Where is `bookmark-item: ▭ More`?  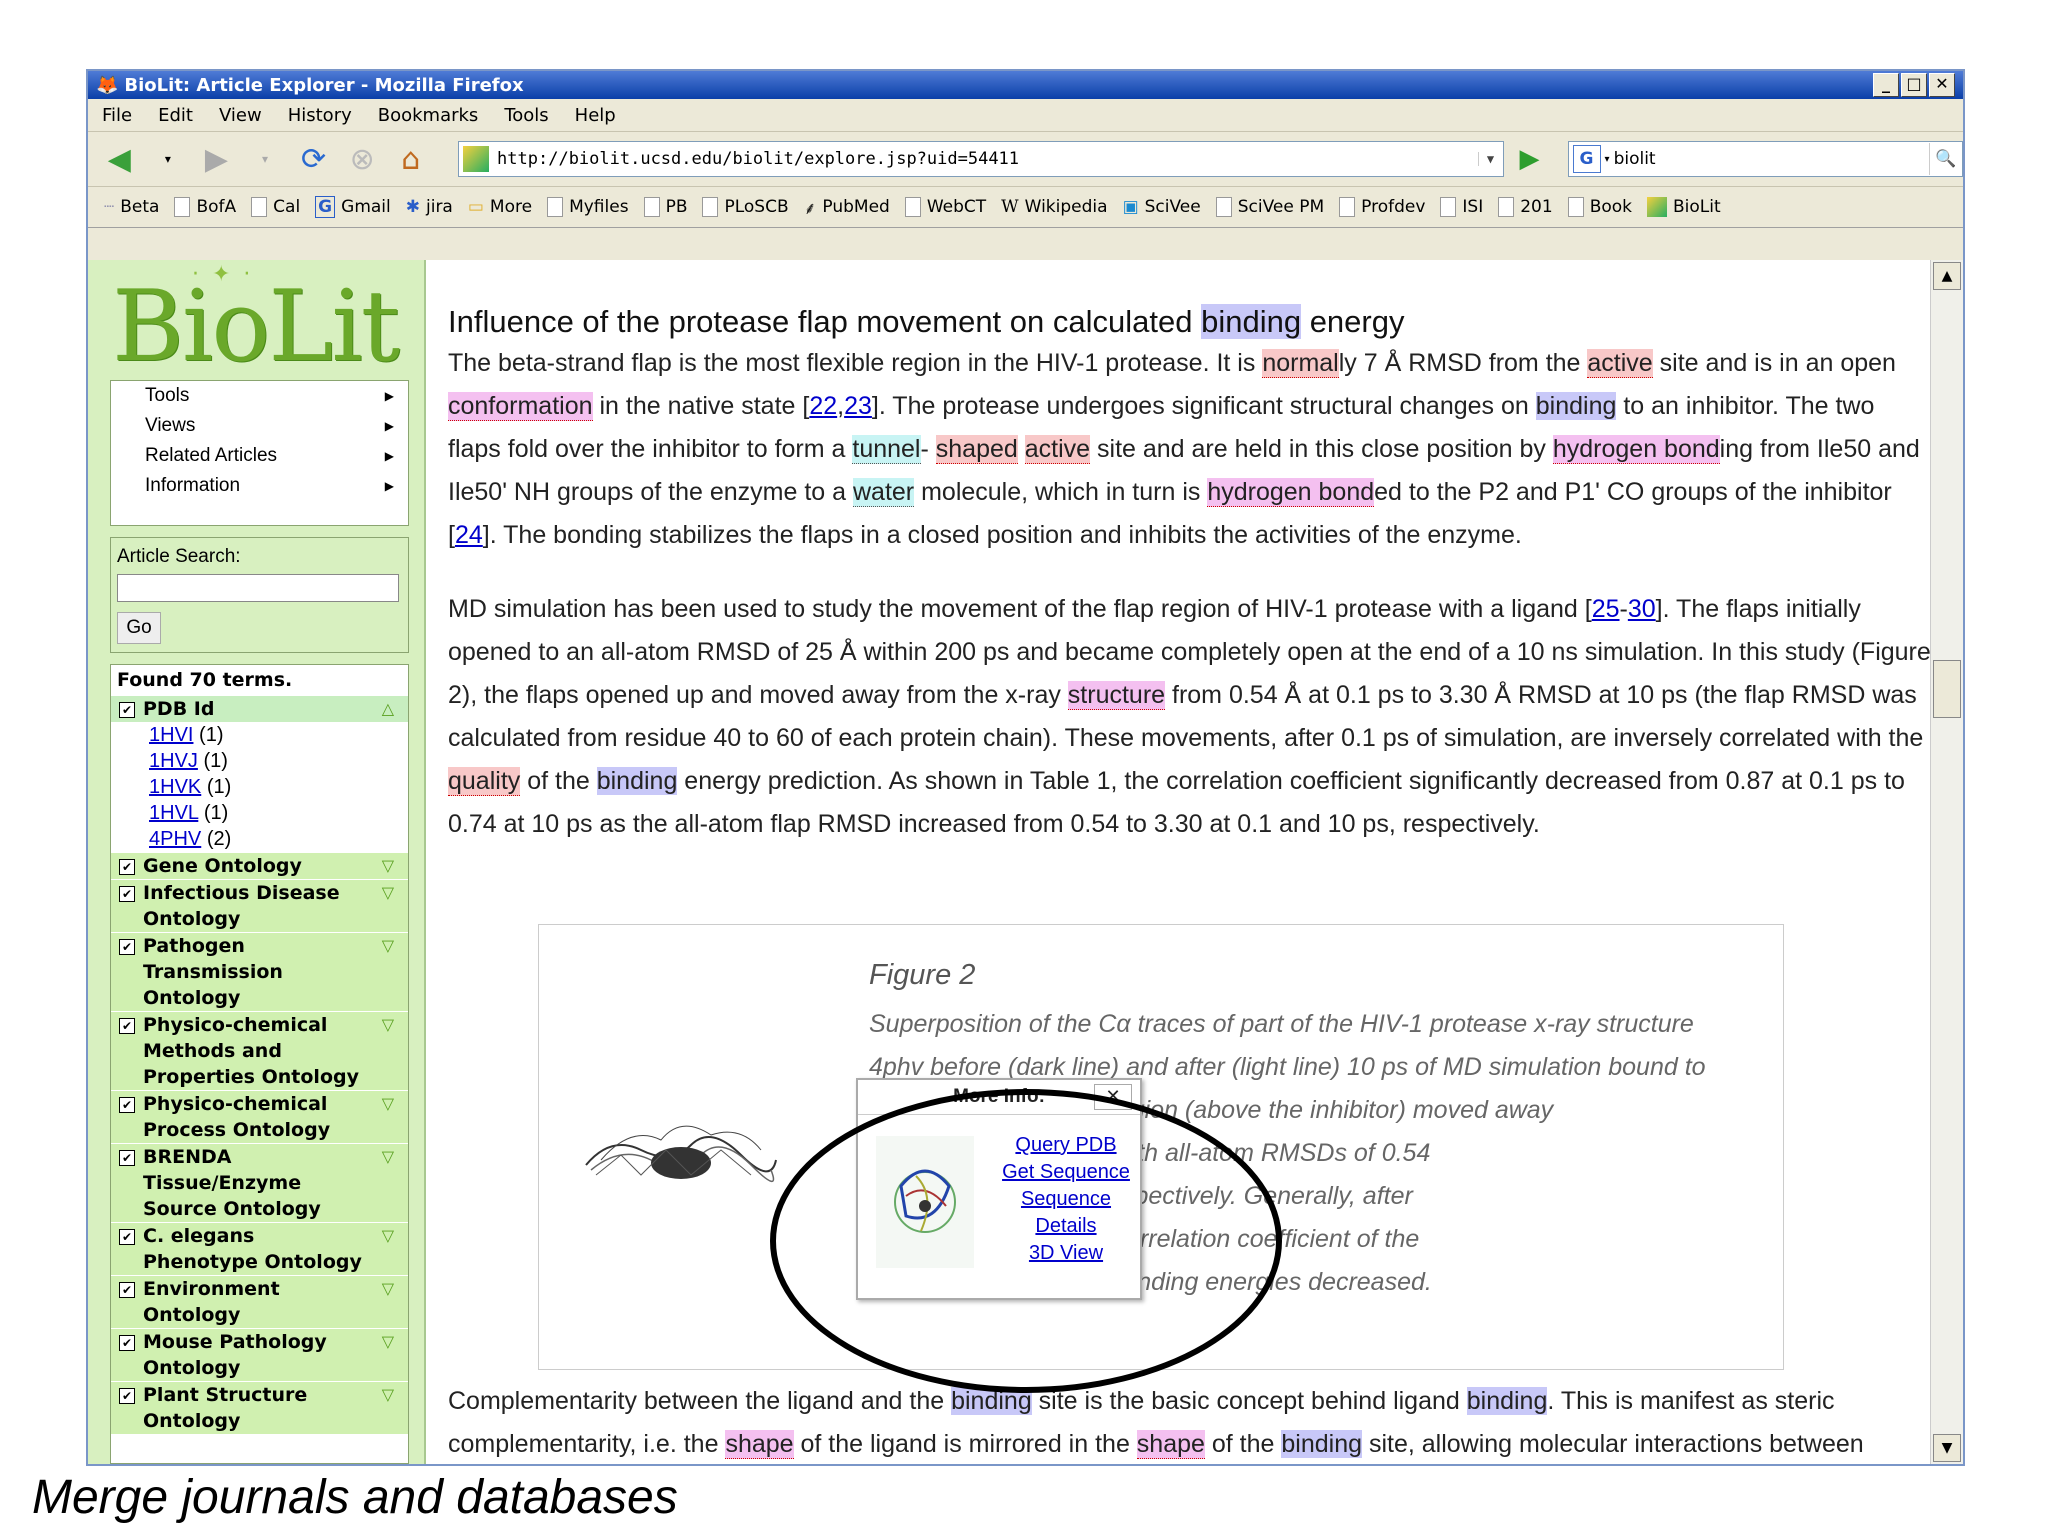 bookmark-item: ▭ More is located at coordinates (500, 207).